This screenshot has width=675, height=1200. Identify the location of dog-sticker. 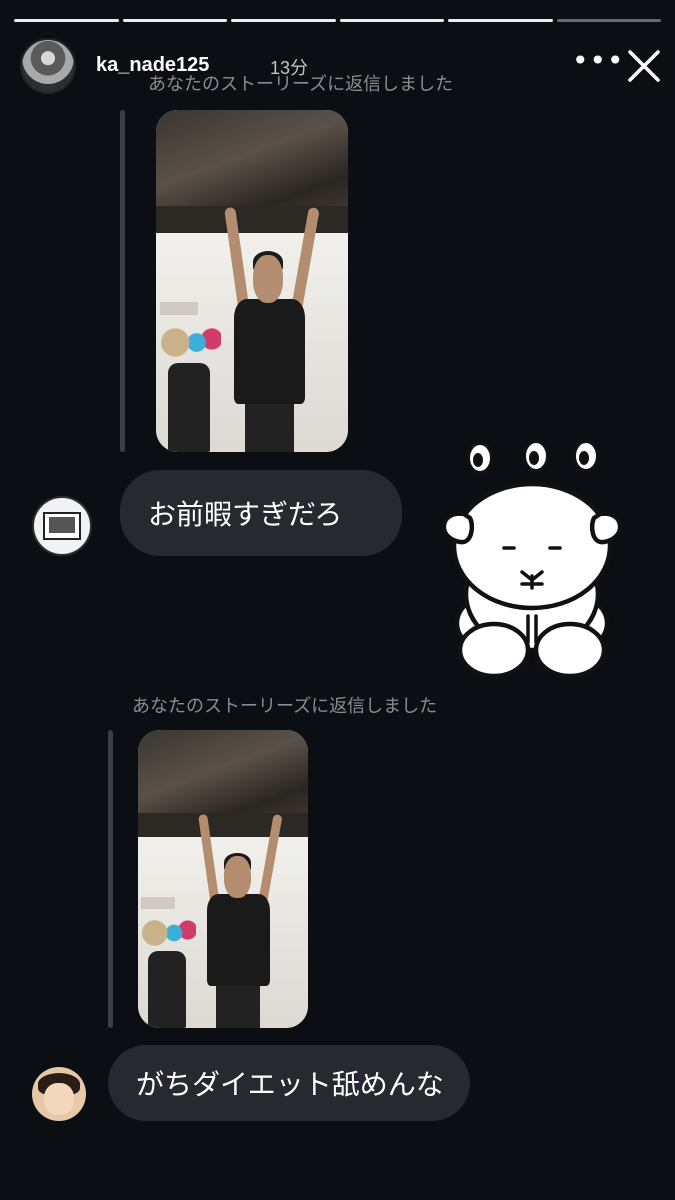
(532, 561).